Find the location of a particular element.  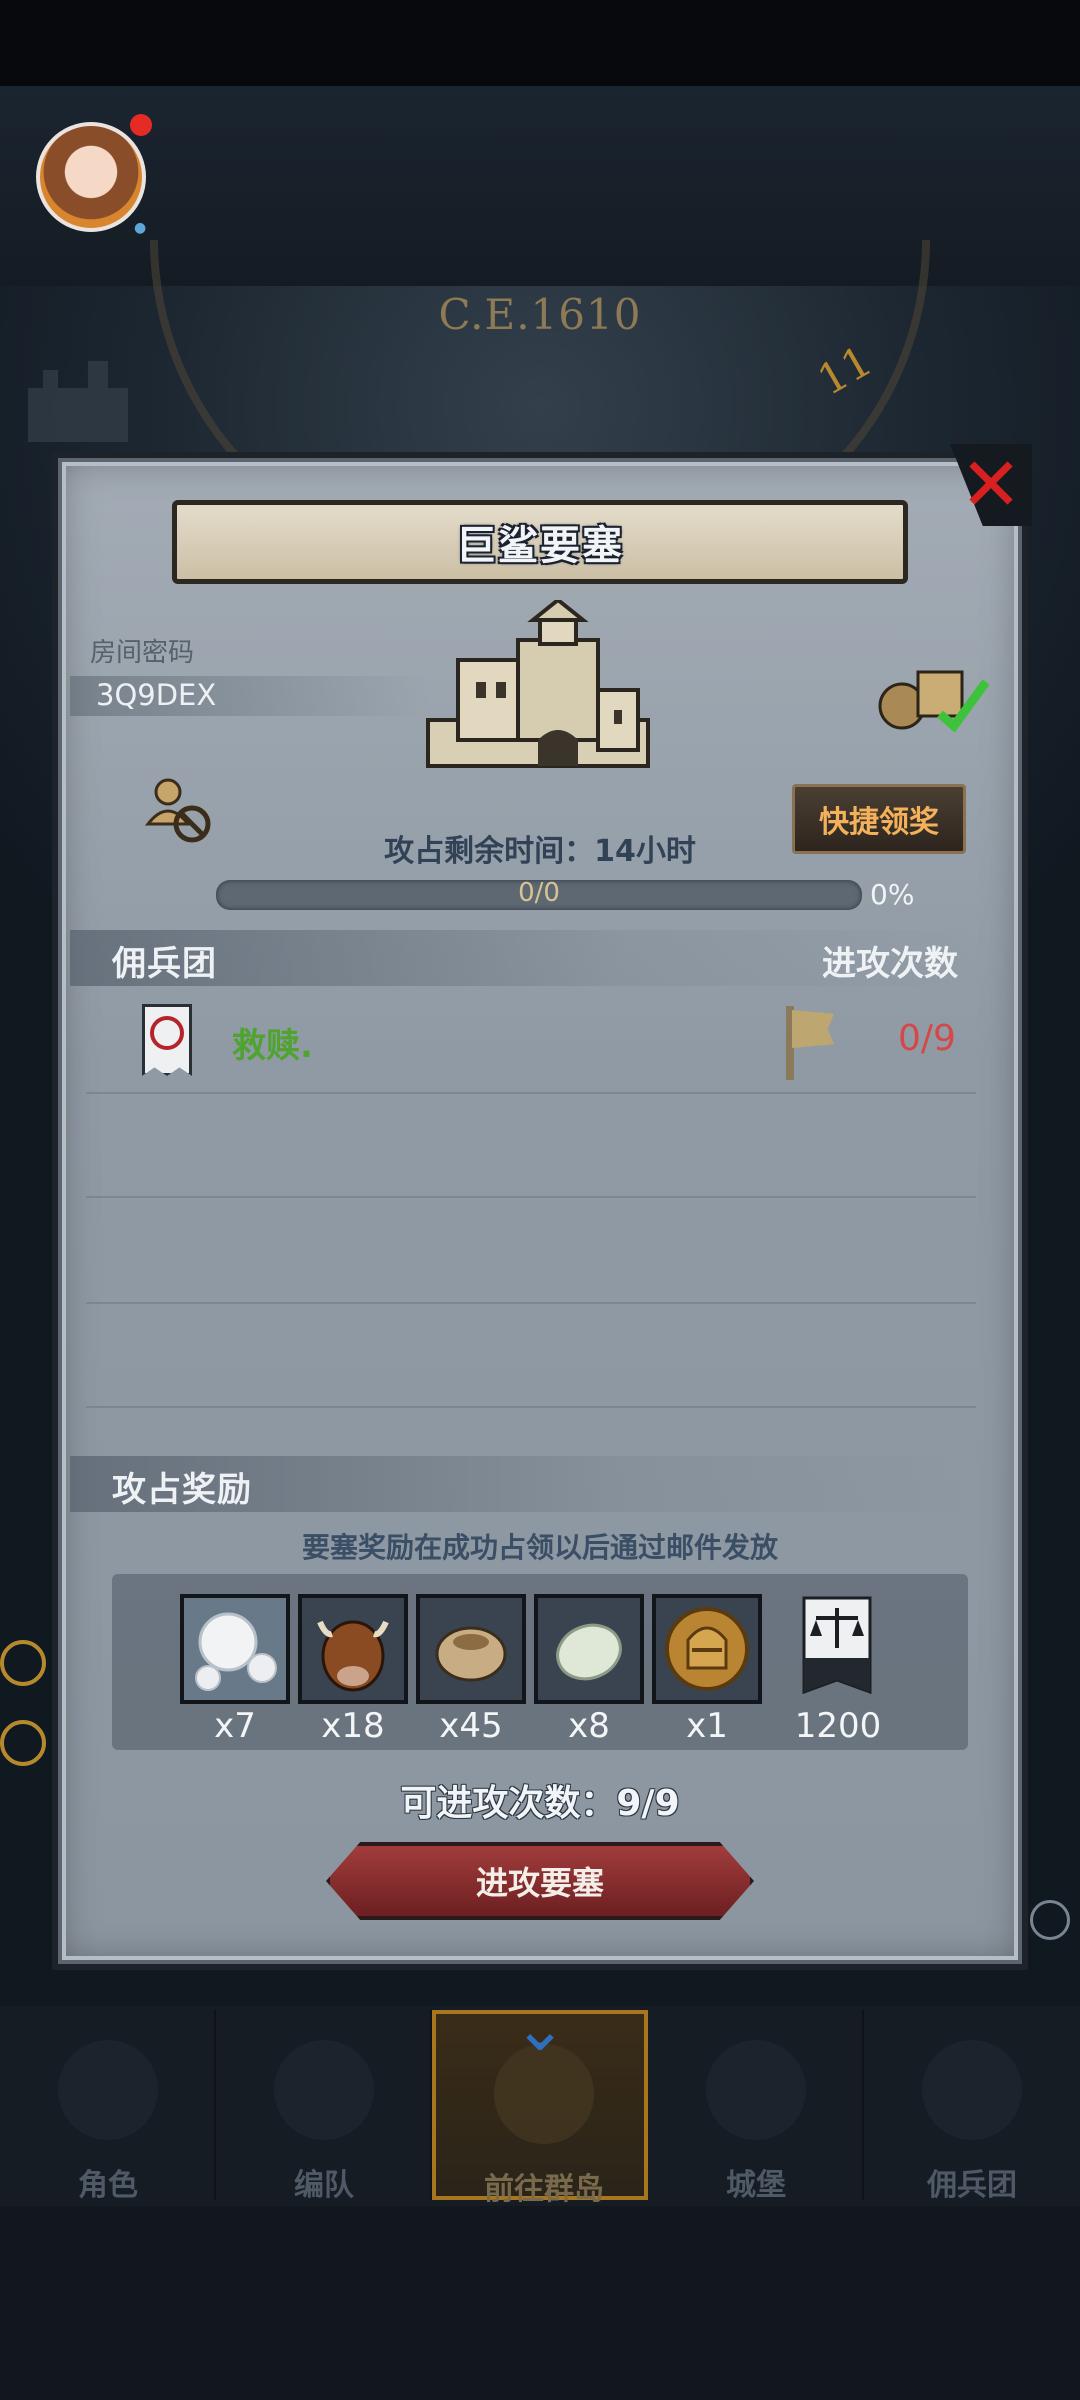

dialog-title: 巨鲨要塞 is located at coordinates (540, 546).